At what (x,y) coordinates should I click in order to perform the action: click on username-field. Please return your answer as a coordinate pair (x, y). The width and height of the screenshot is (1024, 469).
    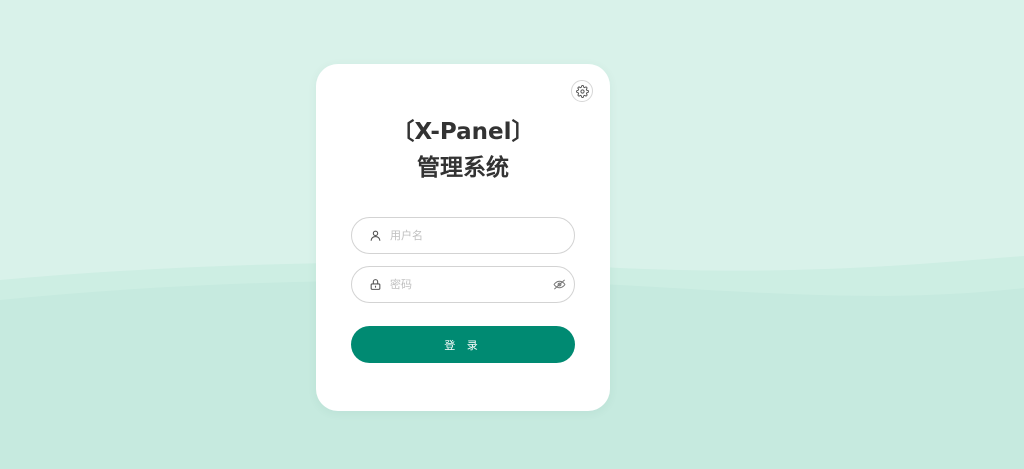
    Looking at the image, I should click on (463, 235).